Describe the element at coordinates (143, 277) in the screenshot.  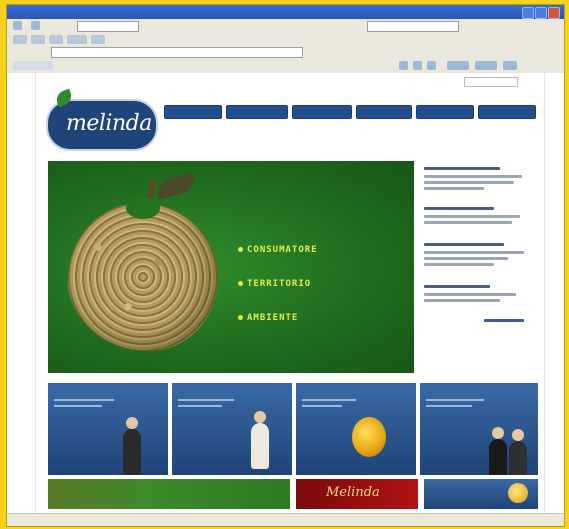
I see `apple-image` at that location.